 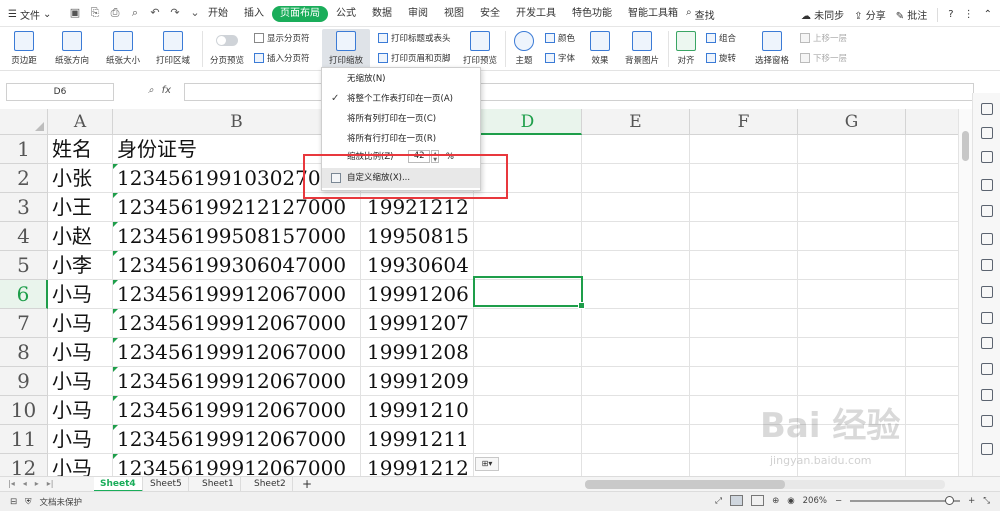 I want to click on save-icon: ▣, so click(x=75, y=13).